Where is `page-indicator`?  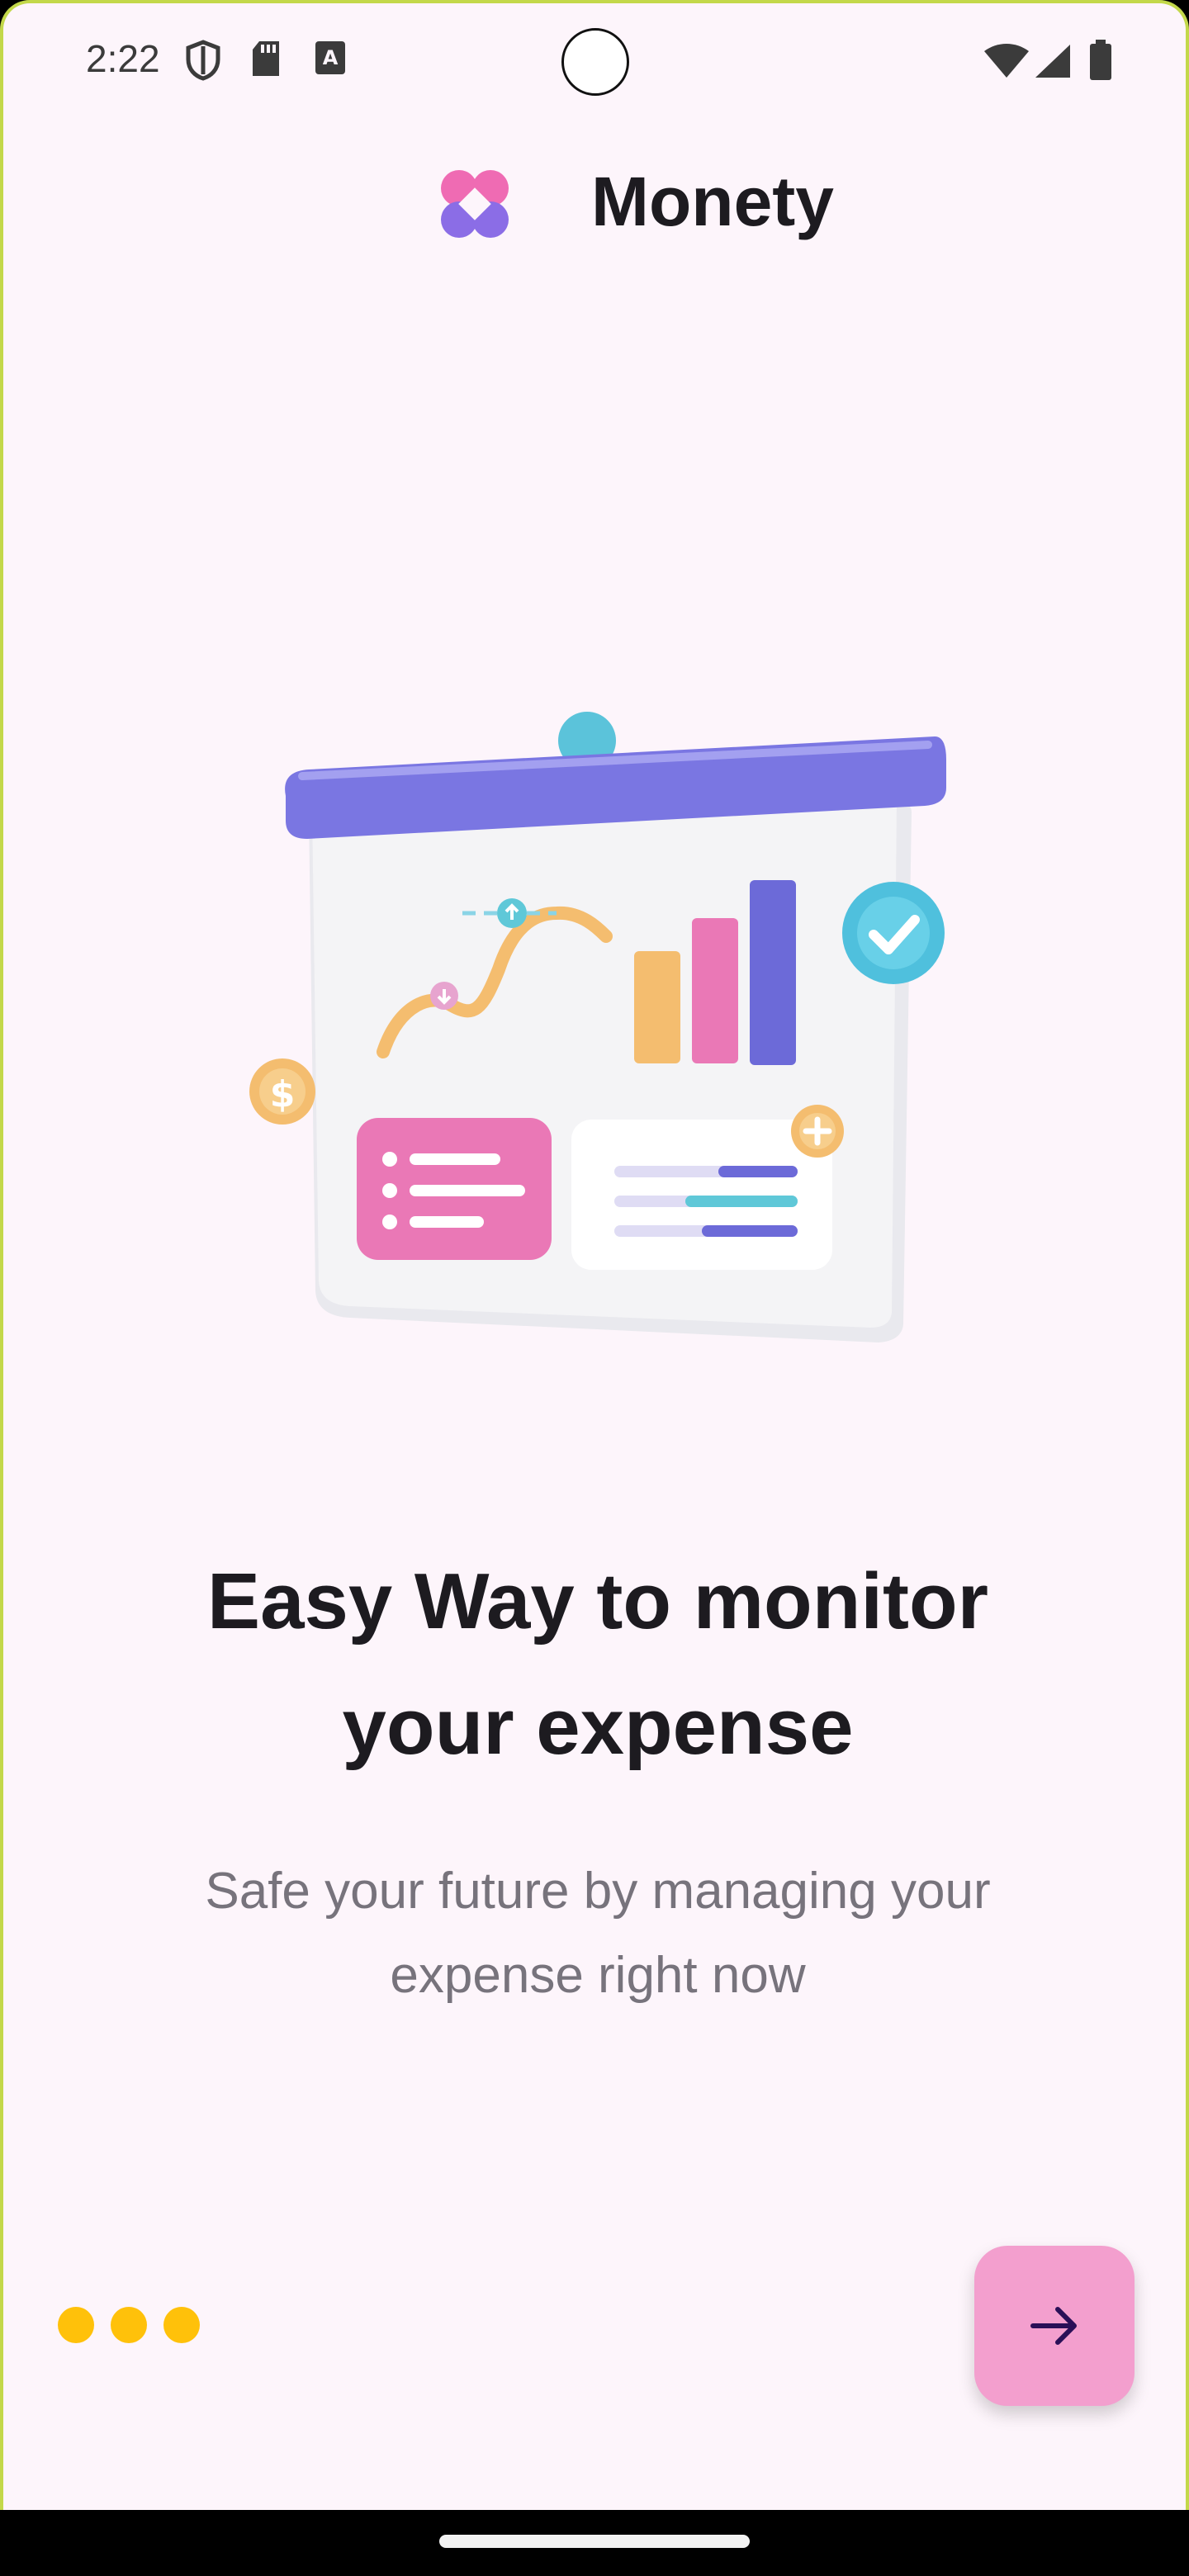
page-indicator is located at coordinates (137, 2326).